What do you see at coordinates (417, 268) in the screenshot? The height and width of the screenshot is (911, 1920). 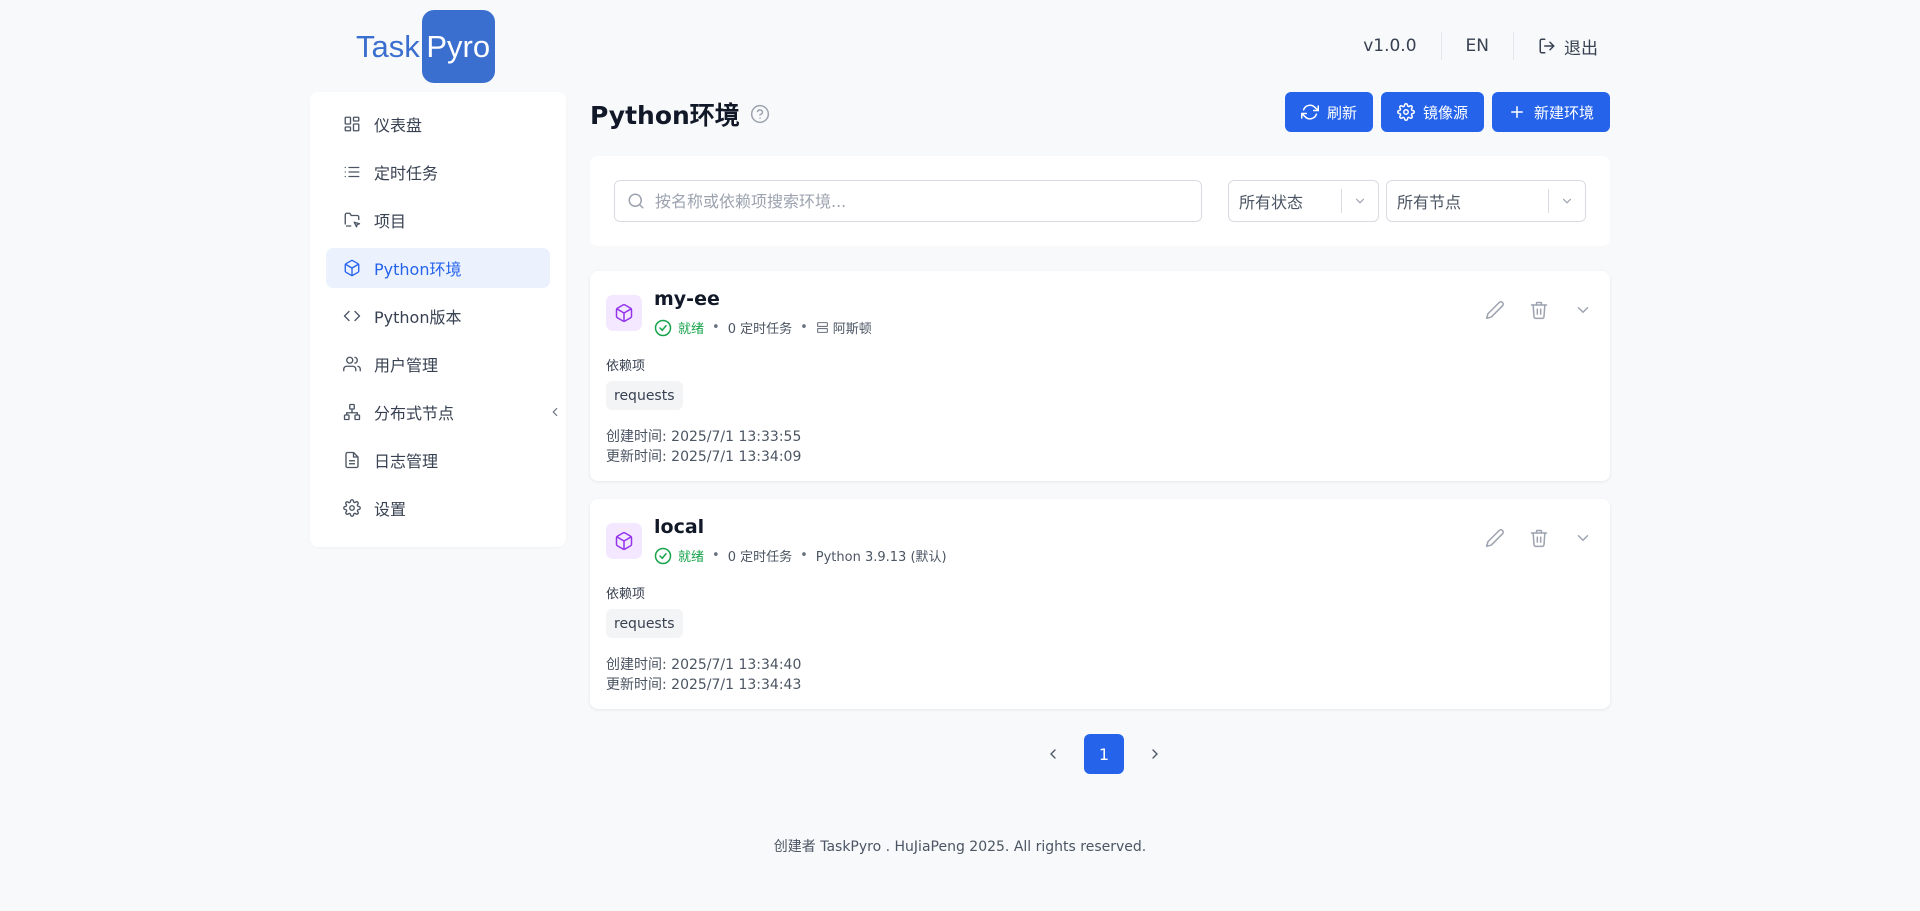 I see `sidebar-item-label: Python环境` at bounding box center [417, 268].